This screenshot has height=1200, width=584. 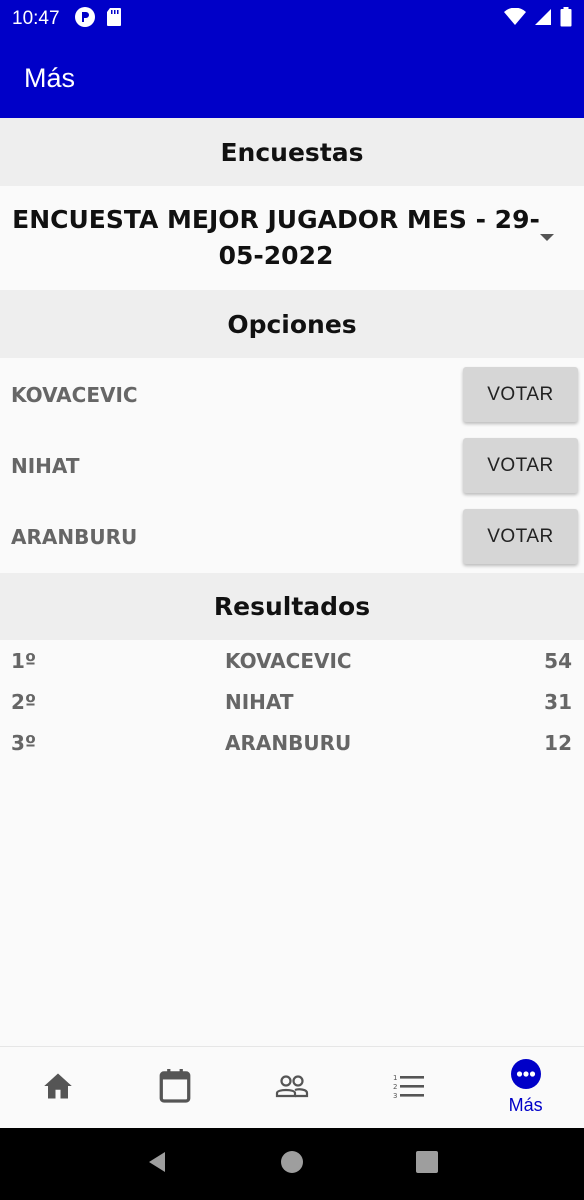 What do you see at coordinates (24, 702) in the screenshot?
I see `result-position: 2º` at bounding box center [24, 702].